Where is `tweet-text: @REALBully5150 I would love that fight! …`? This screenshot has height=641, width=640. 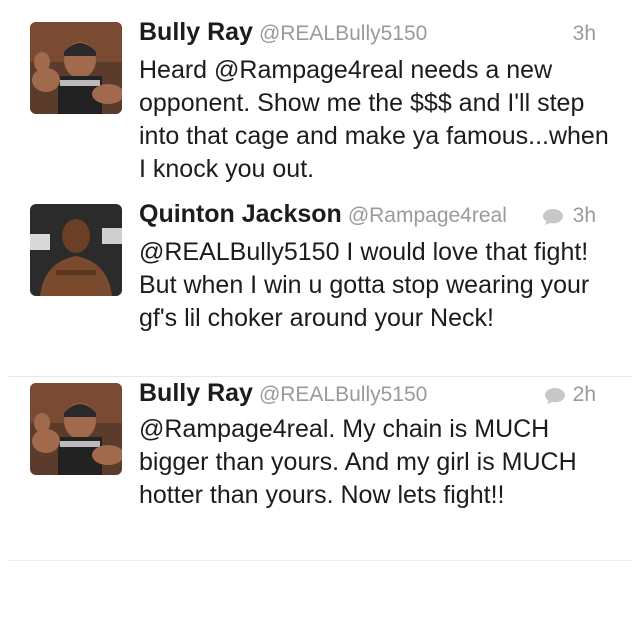 tweet-text: @REALBully5150 I would love that fight! … is located at coordinates (364, 285).